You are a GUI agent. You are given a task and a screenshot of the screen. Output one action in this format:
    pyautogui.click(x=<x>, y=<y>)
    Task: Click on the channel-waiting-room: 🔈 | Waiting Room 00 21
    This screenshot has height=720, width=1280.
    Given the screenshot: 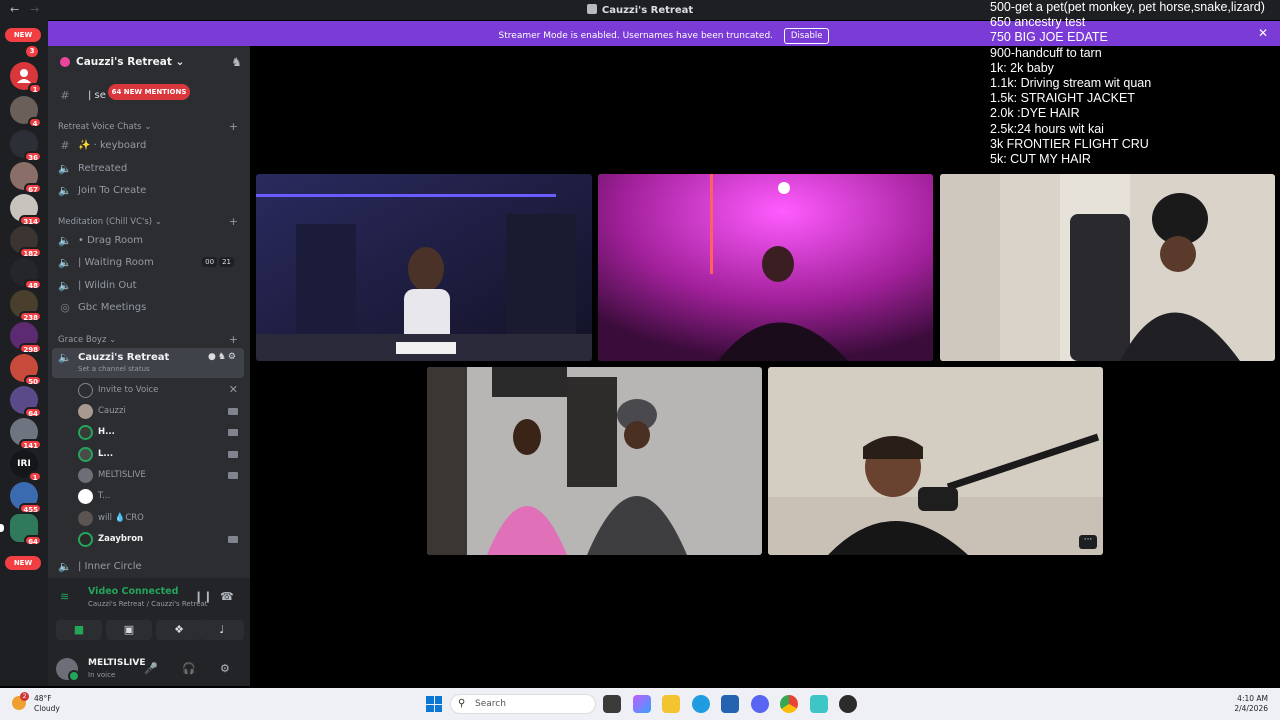 What is the action you would take?
    pyautogui.click(x=148, y=263)
    